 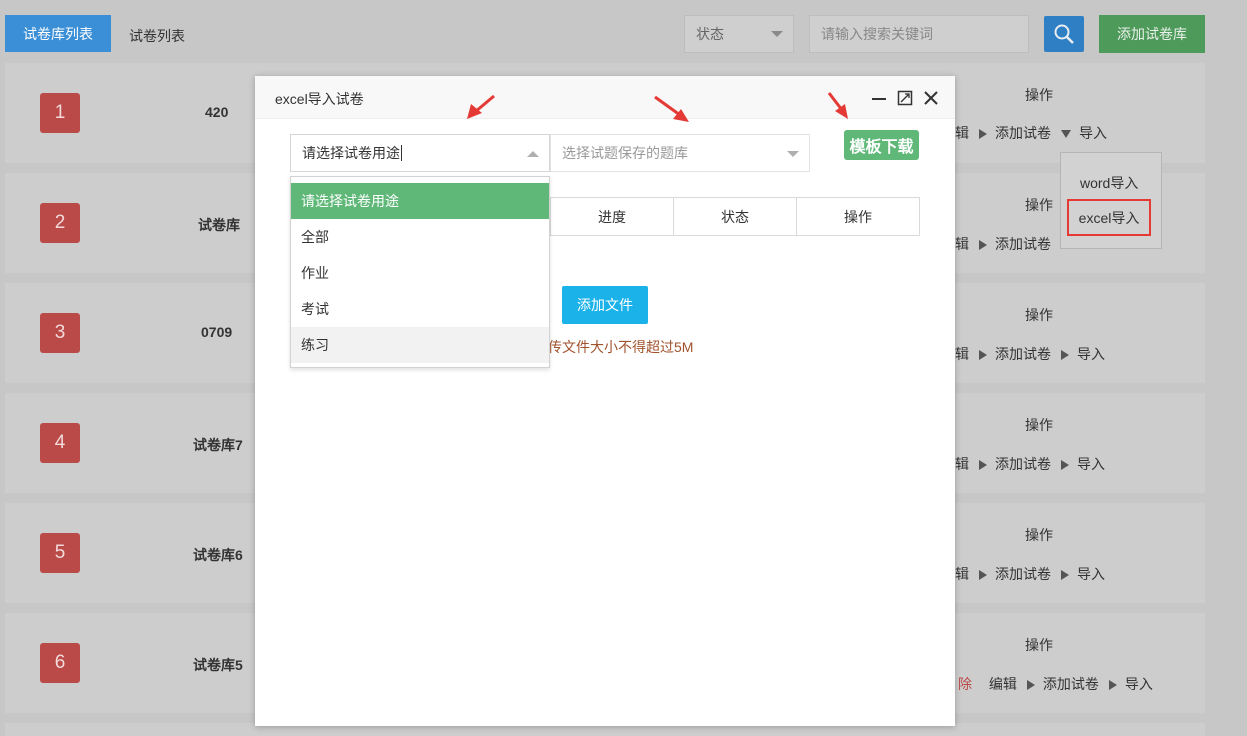 What do you see at coordinates (1066, 134) in the screenshot?
I see `caret-down-icon` at bounding box center [1066, 134].